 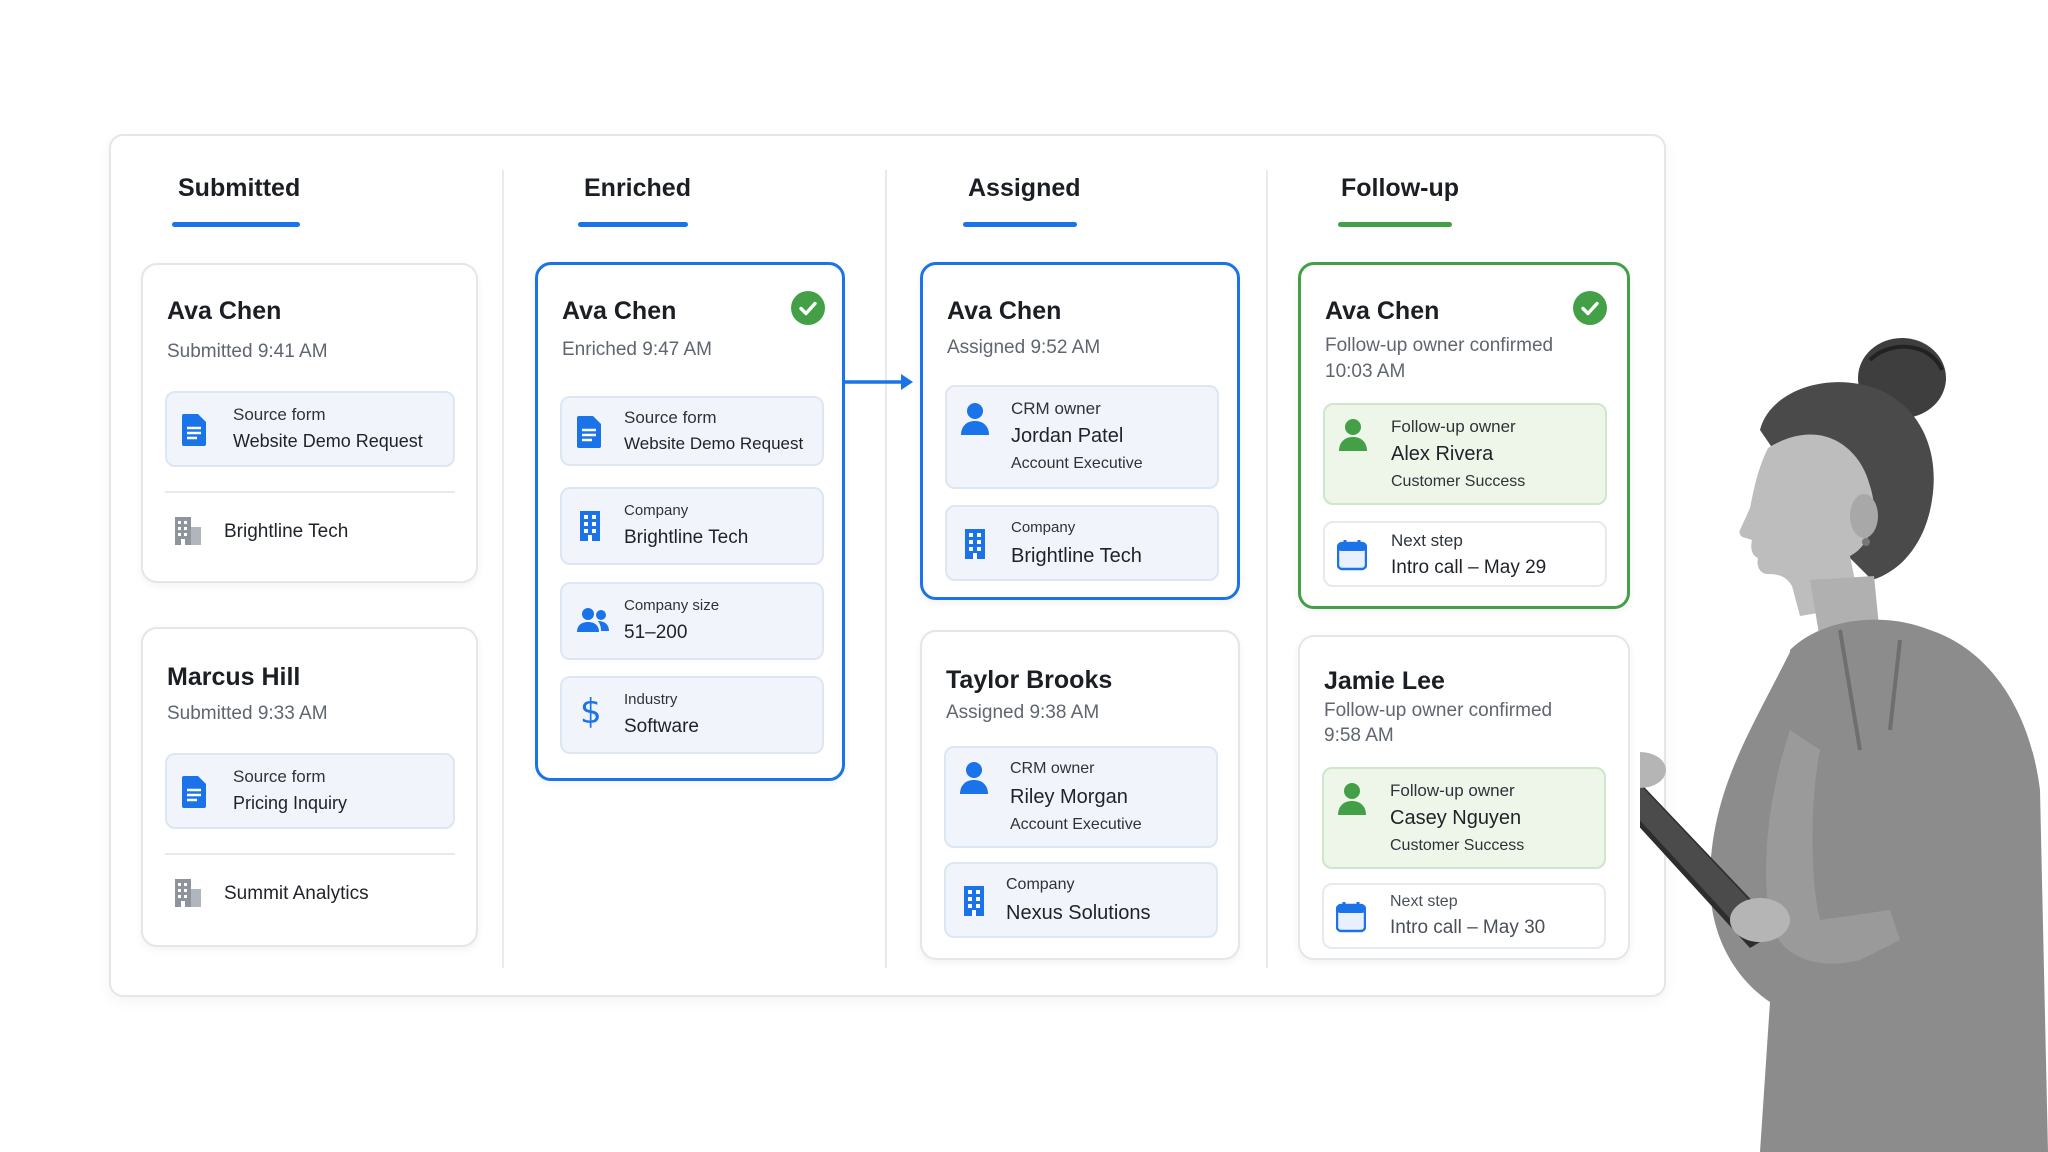 I want to click on lead-status: Enriched 9:47 AM, so click(x=637, y=349).